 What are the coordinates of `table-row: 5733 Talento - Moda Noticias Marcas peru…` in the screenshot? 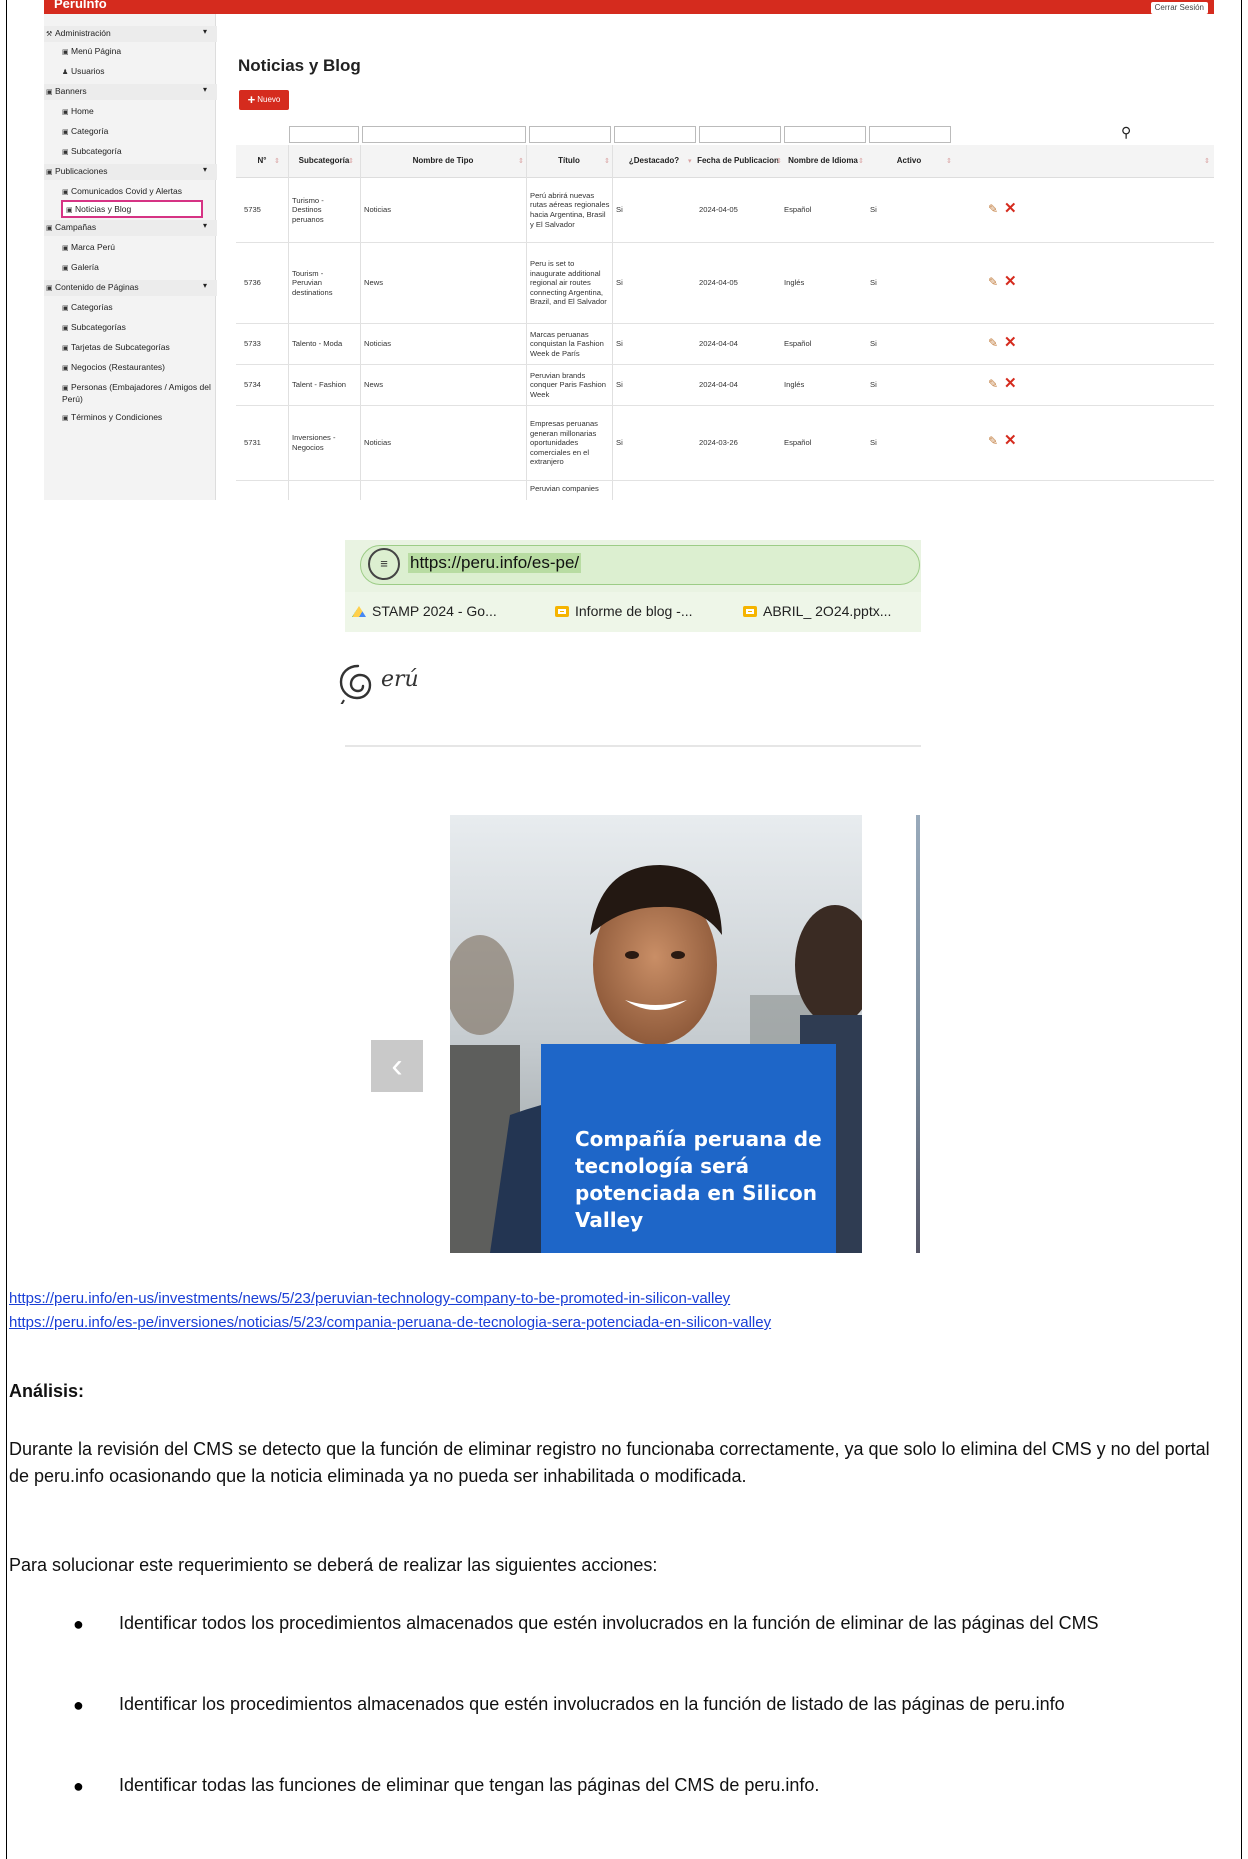 It's located at (725, 344).